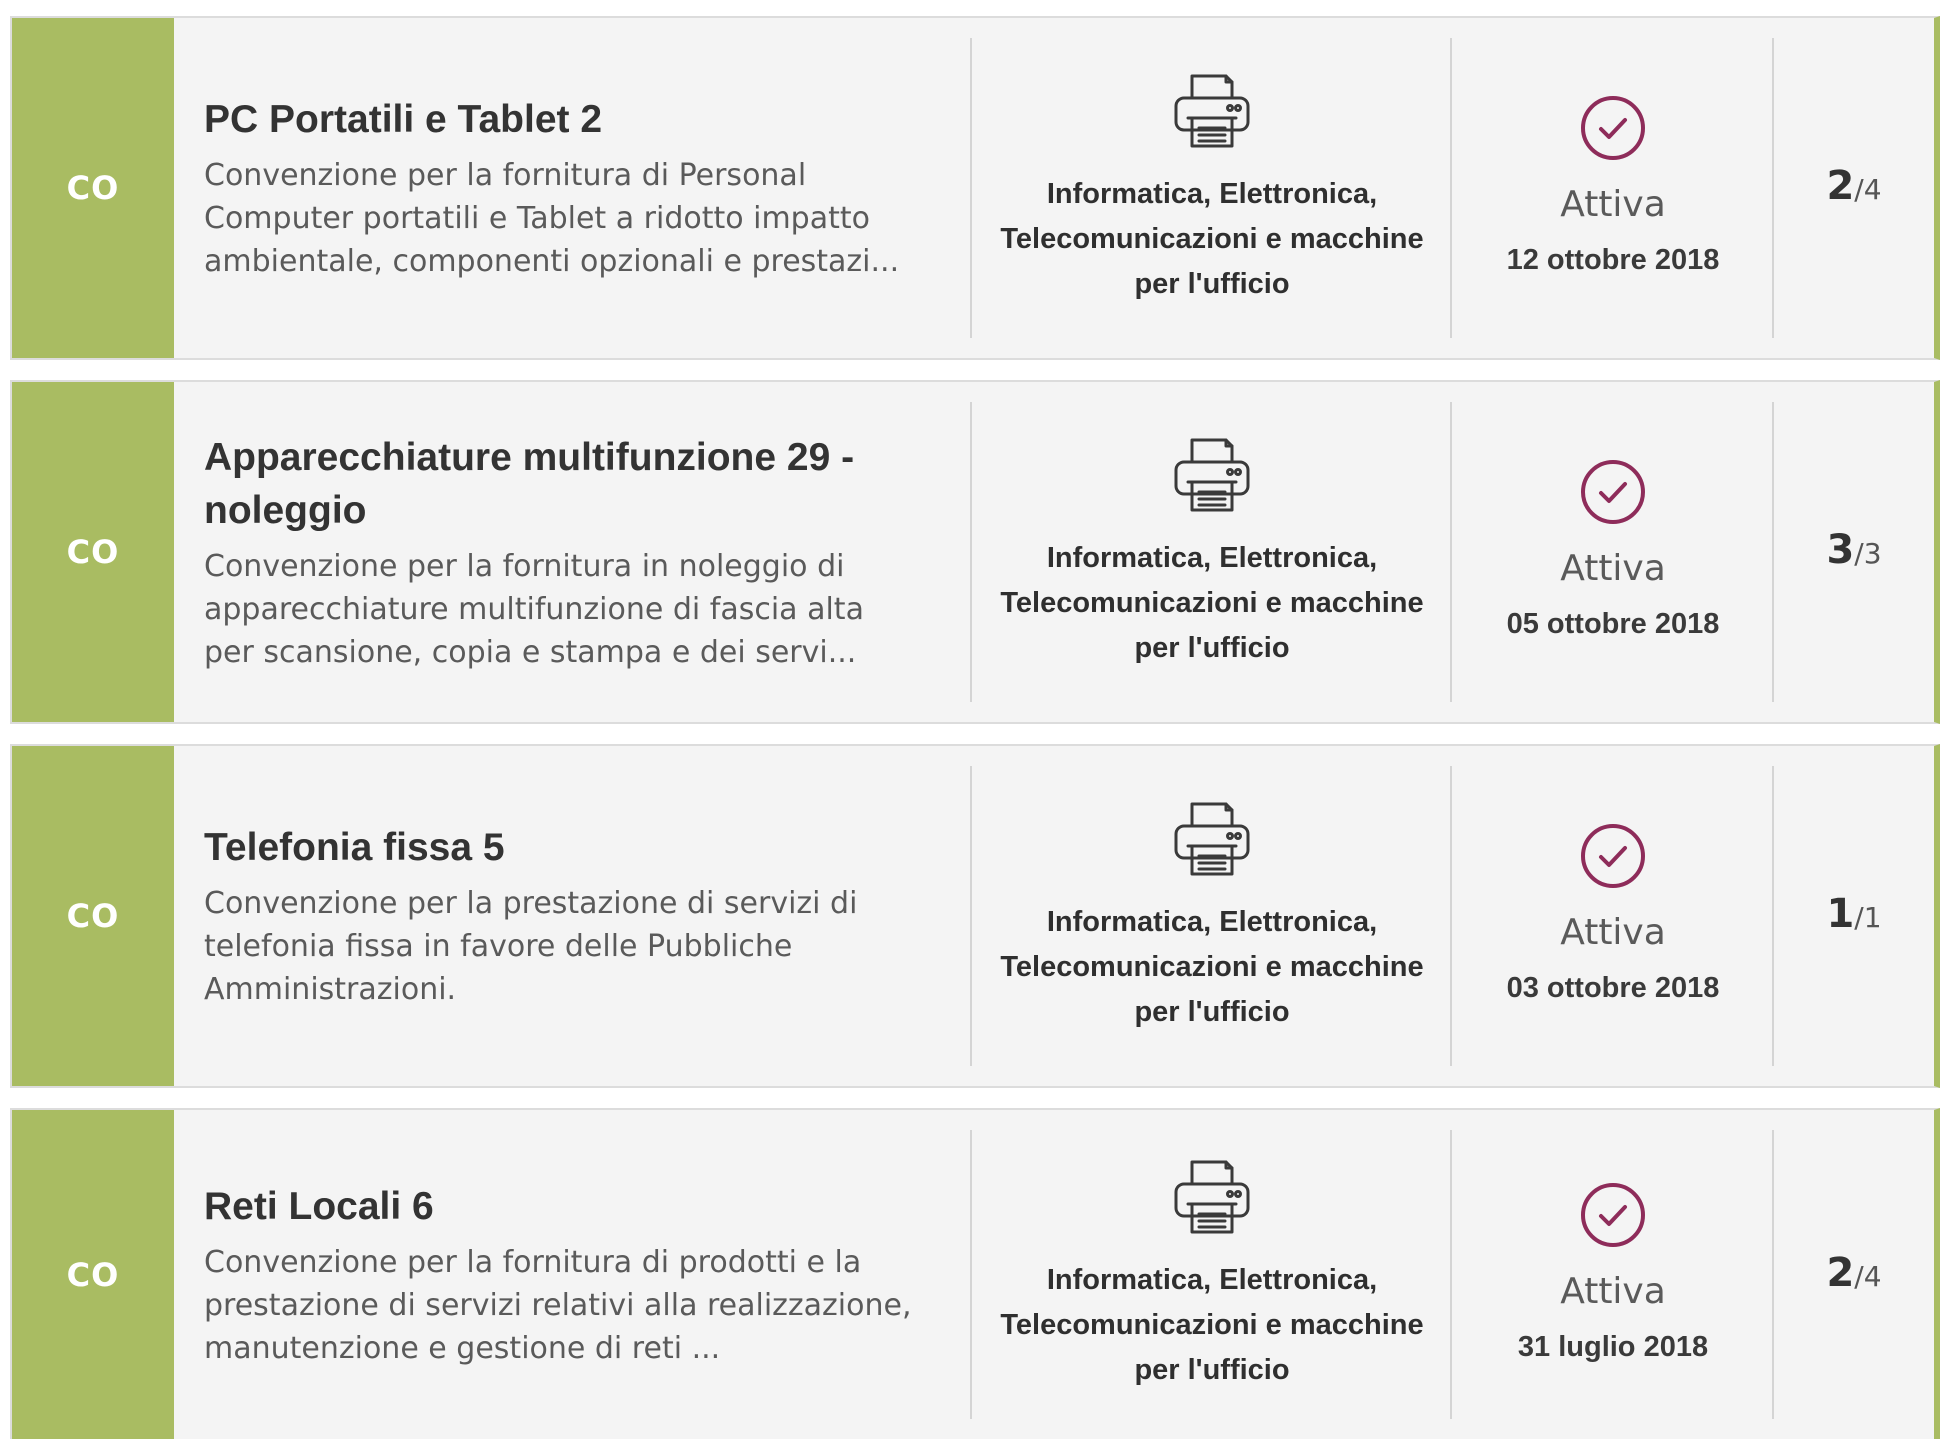  I want to click on lots-active: 1, so click(1840, 914).